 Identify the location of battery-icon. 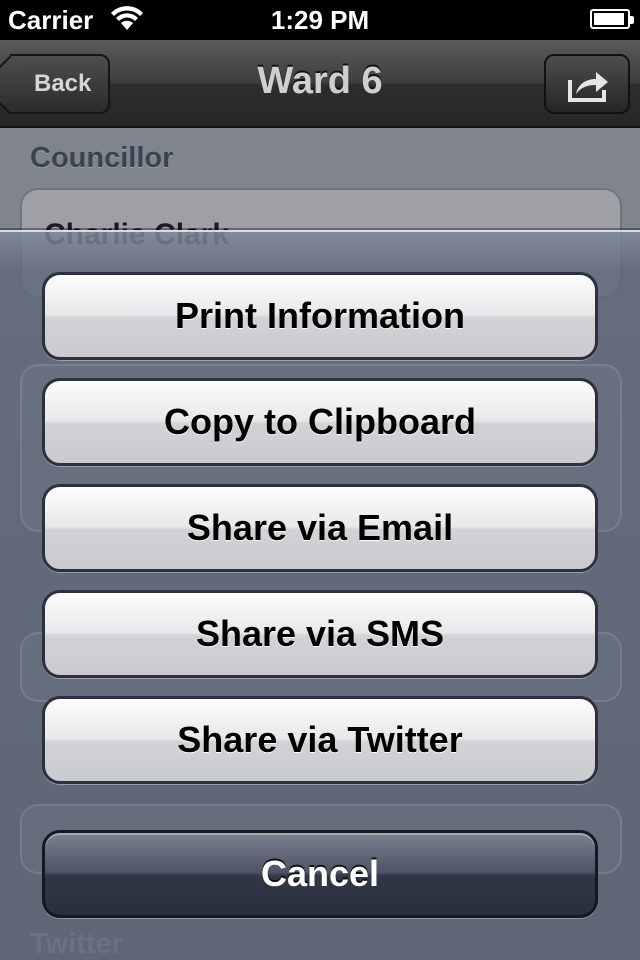
(612, 19).